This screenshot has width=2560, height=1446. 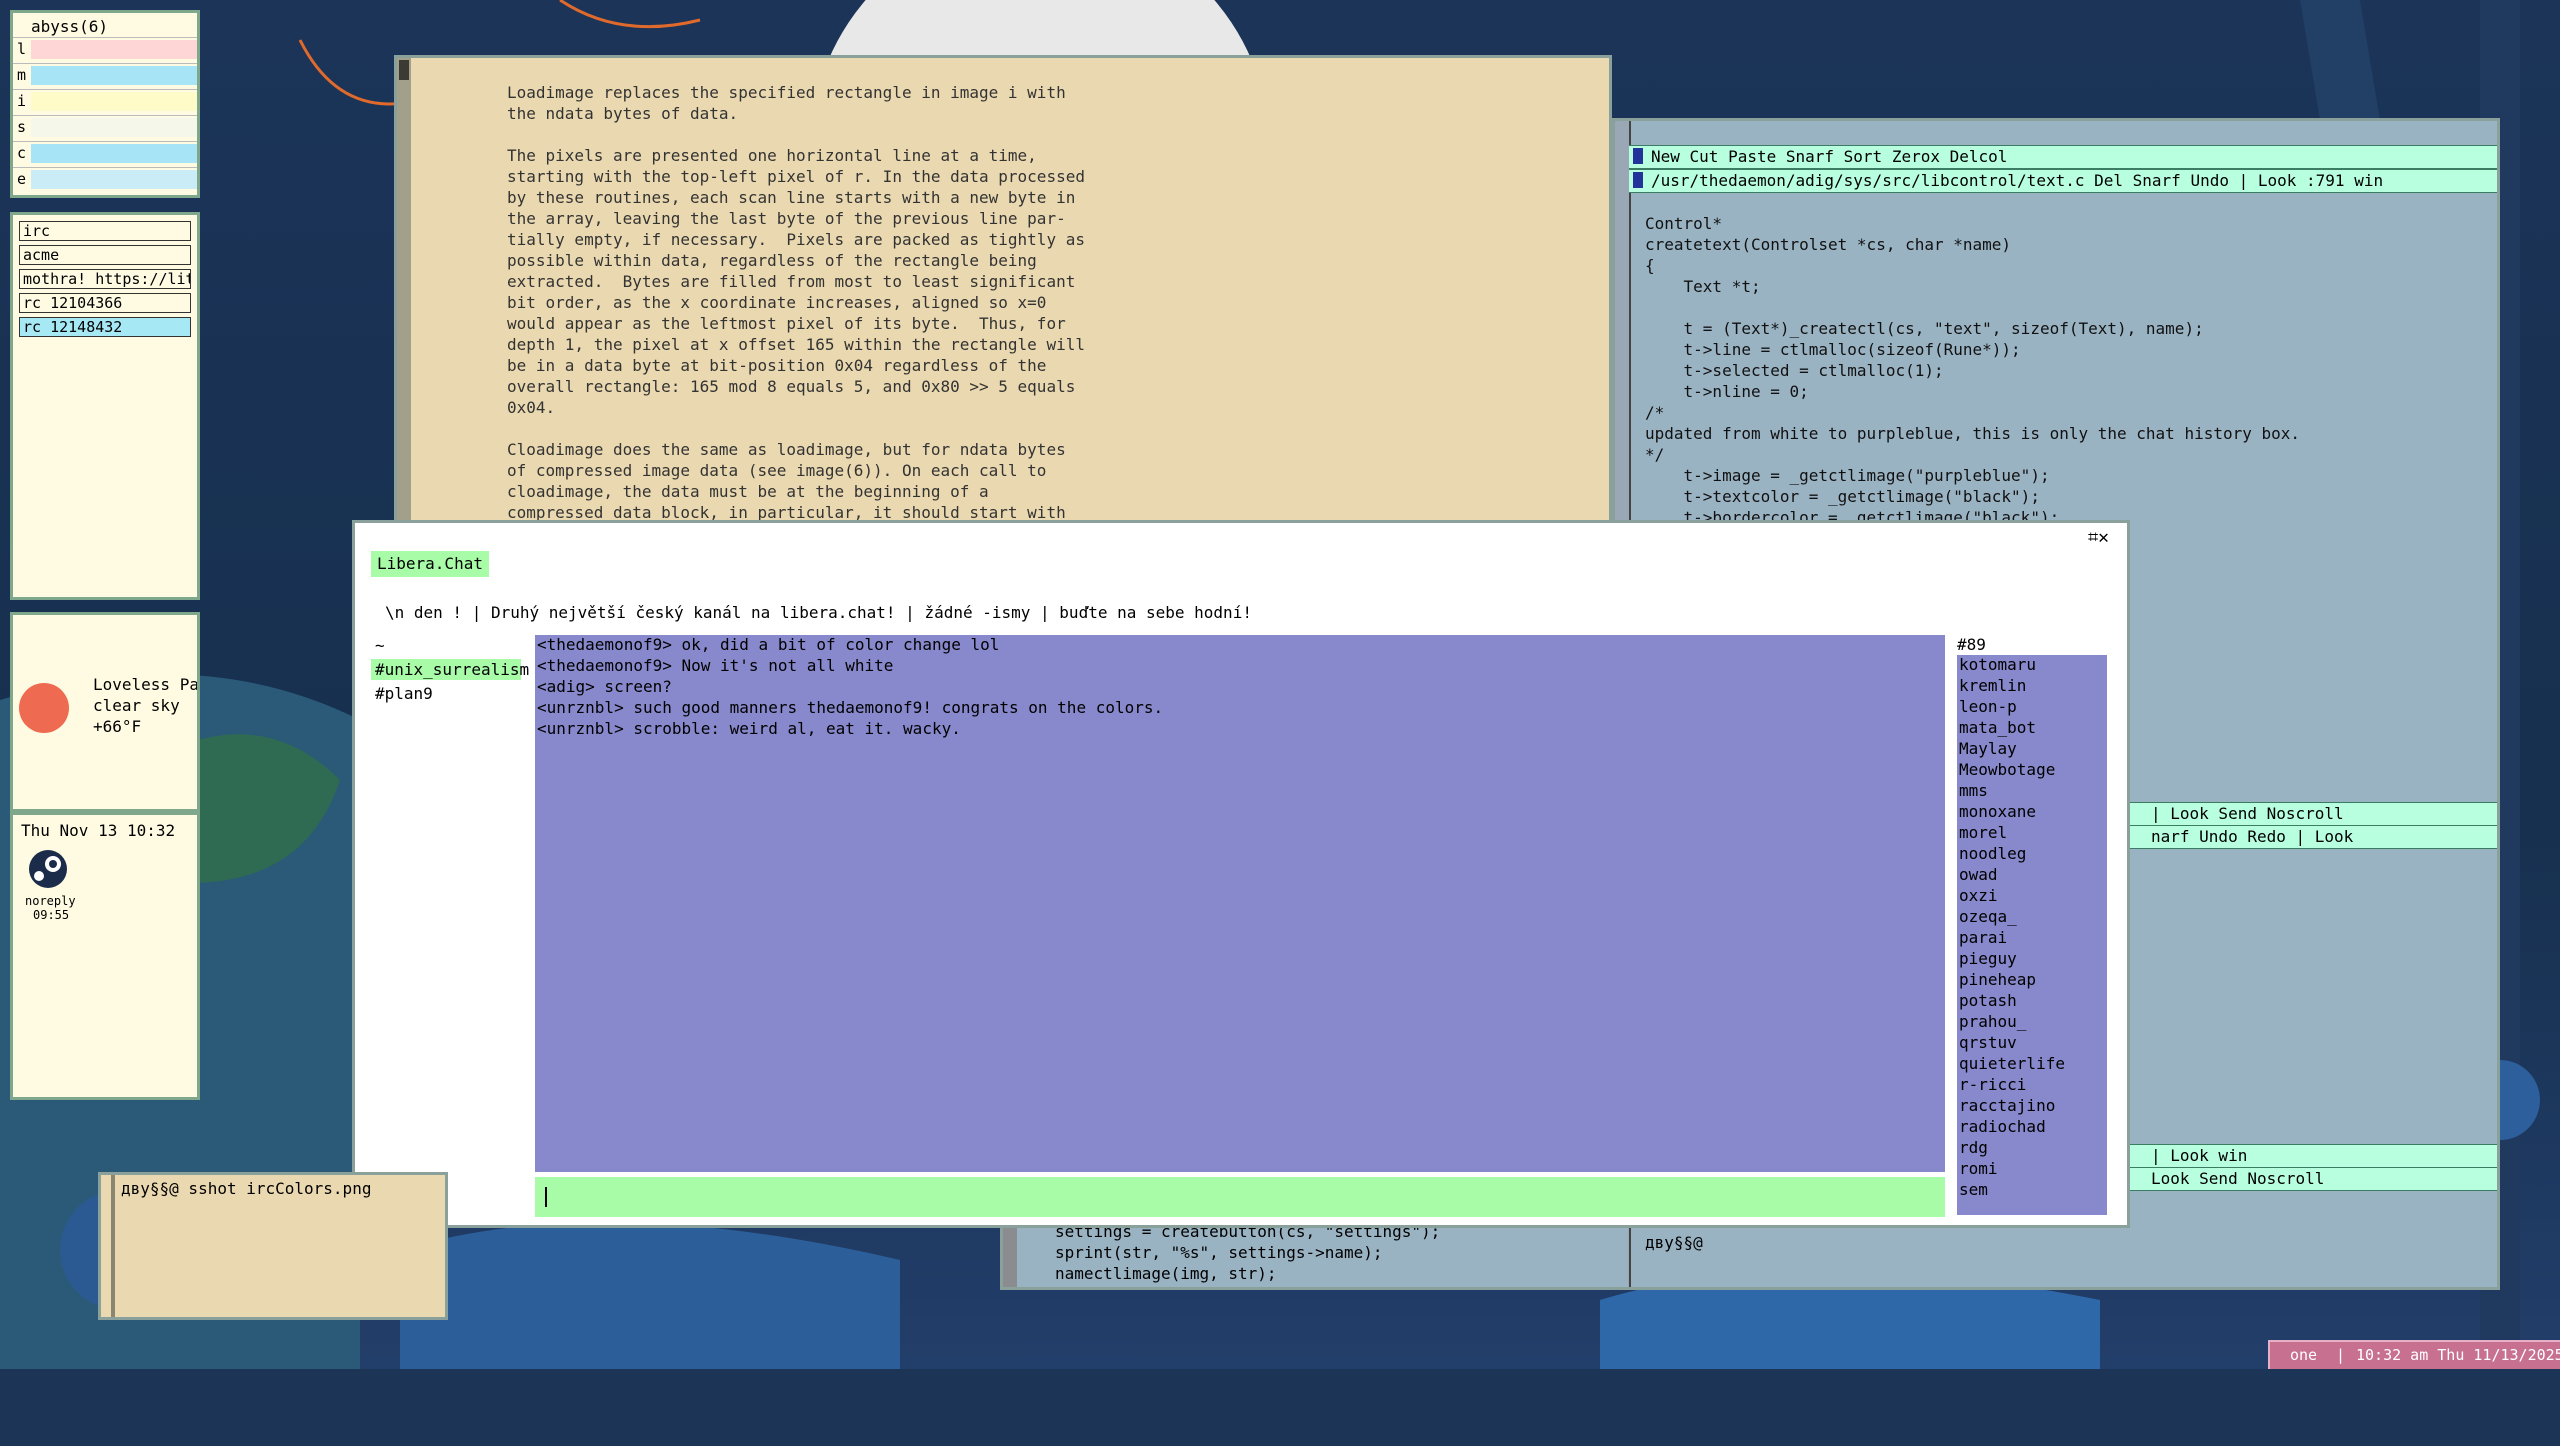 I want to click on tag5-text: | Look win, so click(x=2199, y=1155).